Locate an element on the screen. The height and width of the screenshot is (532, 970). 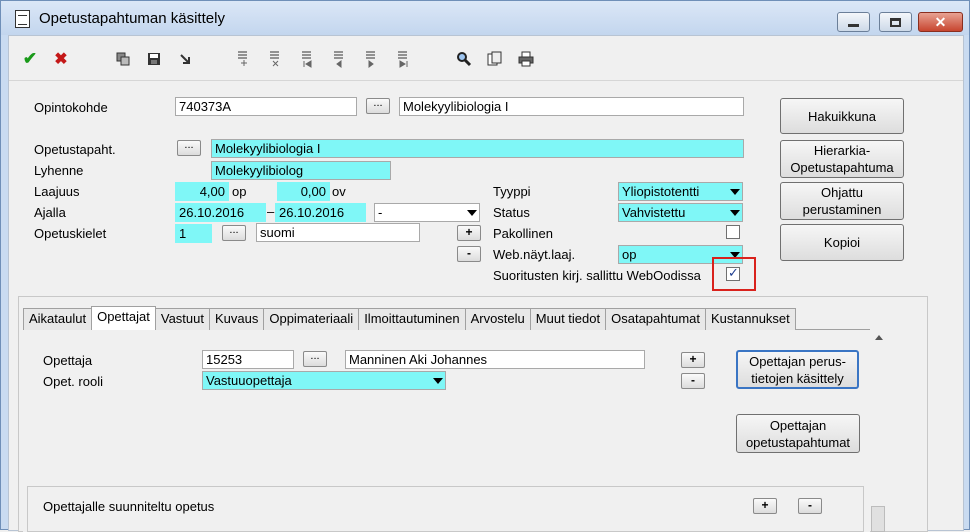
vertical-scrollbar is located at coordinates (878, 519).